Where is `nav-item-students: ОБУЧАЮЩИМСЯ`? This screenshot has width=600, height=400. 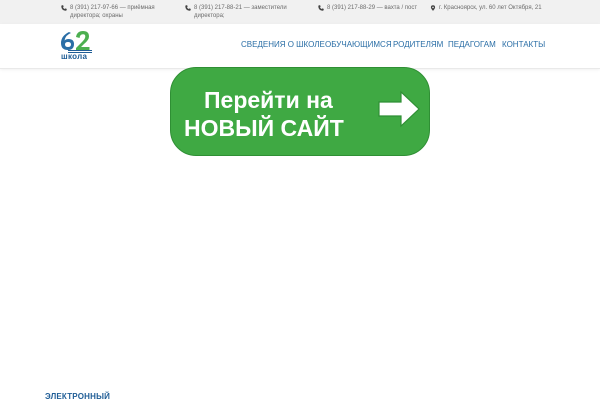
nav-item-students: ОБУЧАЮЩИМСЯ is located at coordinates (358, 44).